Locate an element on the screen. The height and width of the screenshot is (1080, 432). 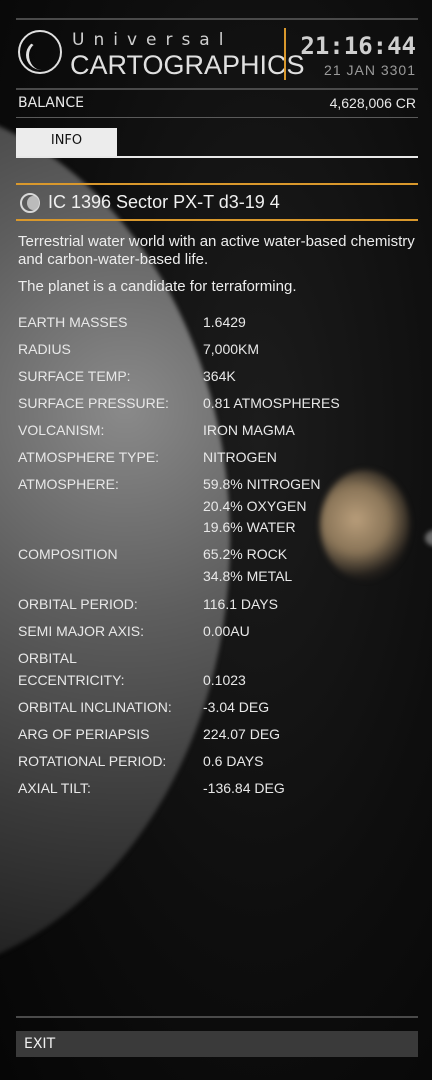
property-label: AXIAL TILT: is located at coordinates (54, 788).